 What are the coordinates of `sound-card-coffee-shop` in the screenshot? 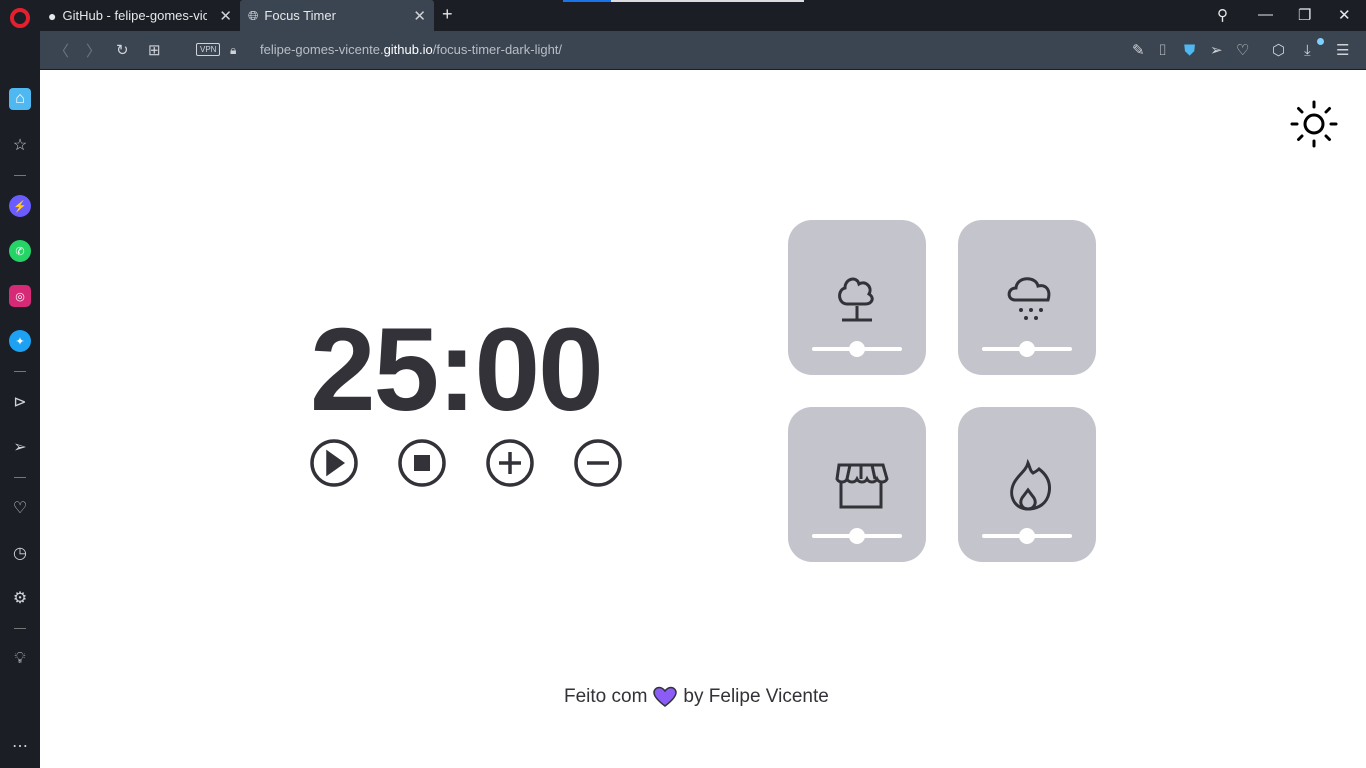 It's located at (857, 484).